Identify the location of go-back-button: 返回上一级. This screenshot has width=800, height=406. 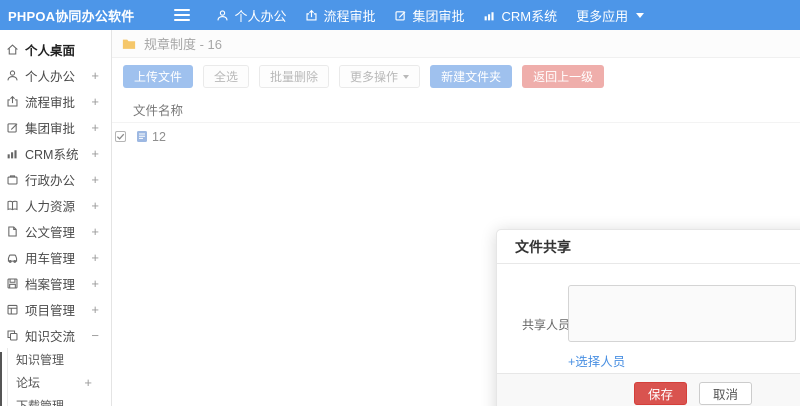
(563, 76).